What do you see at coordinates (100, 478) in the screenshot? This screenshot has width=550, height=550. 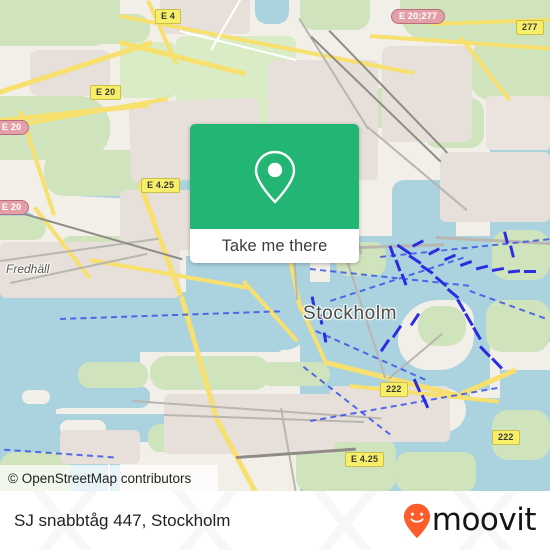 I see `osm-attribution-text: © OpenStreetMap contributors` at bounding box center [100, 478].